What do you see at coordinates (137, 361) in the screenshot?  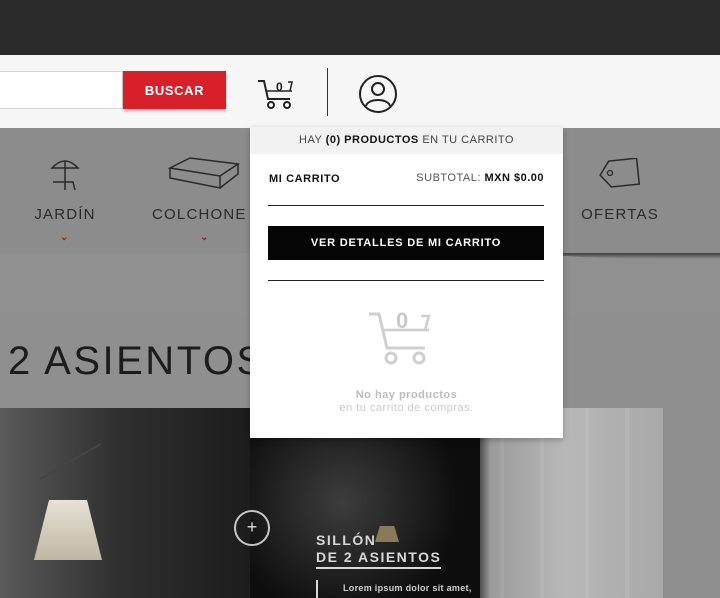 I see `section-title: 2 ASIENTOS` at bounding box center [137, 361].